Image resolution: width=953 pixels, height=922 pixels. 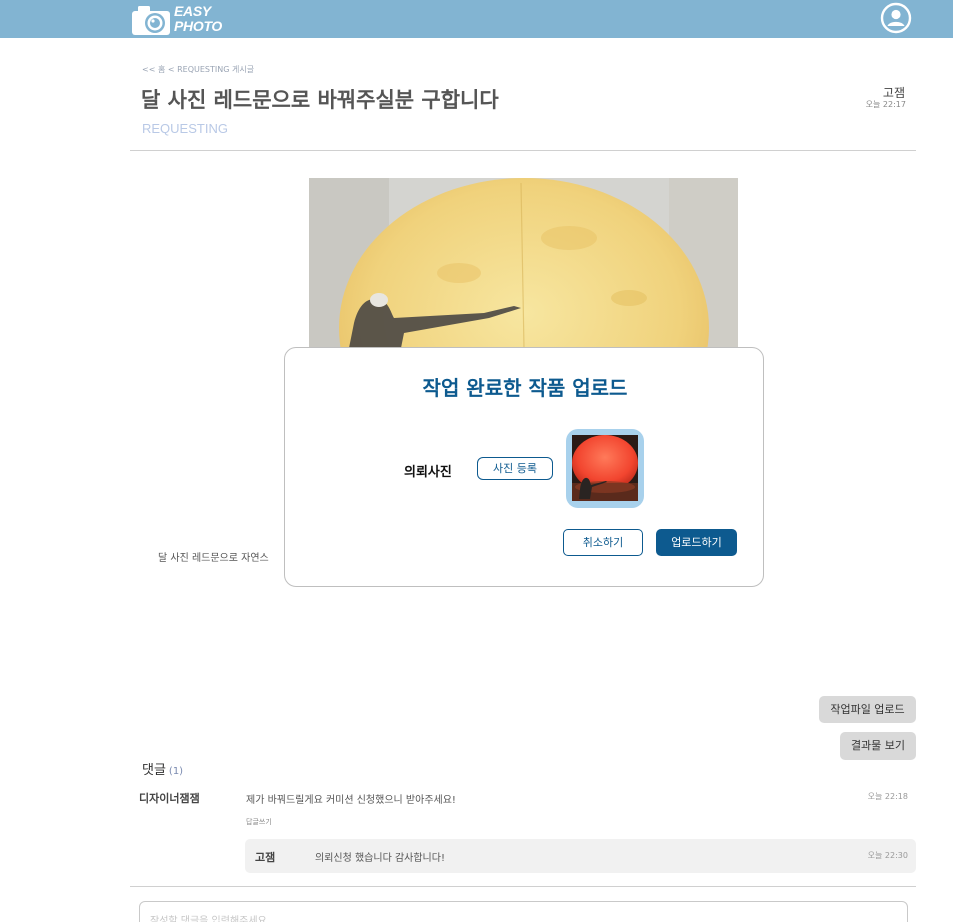 I want to click on reply-item: 고잼 의뢰신청 했습니다 감사합니다! 오늘 22:30, so click(x=580, y=856).